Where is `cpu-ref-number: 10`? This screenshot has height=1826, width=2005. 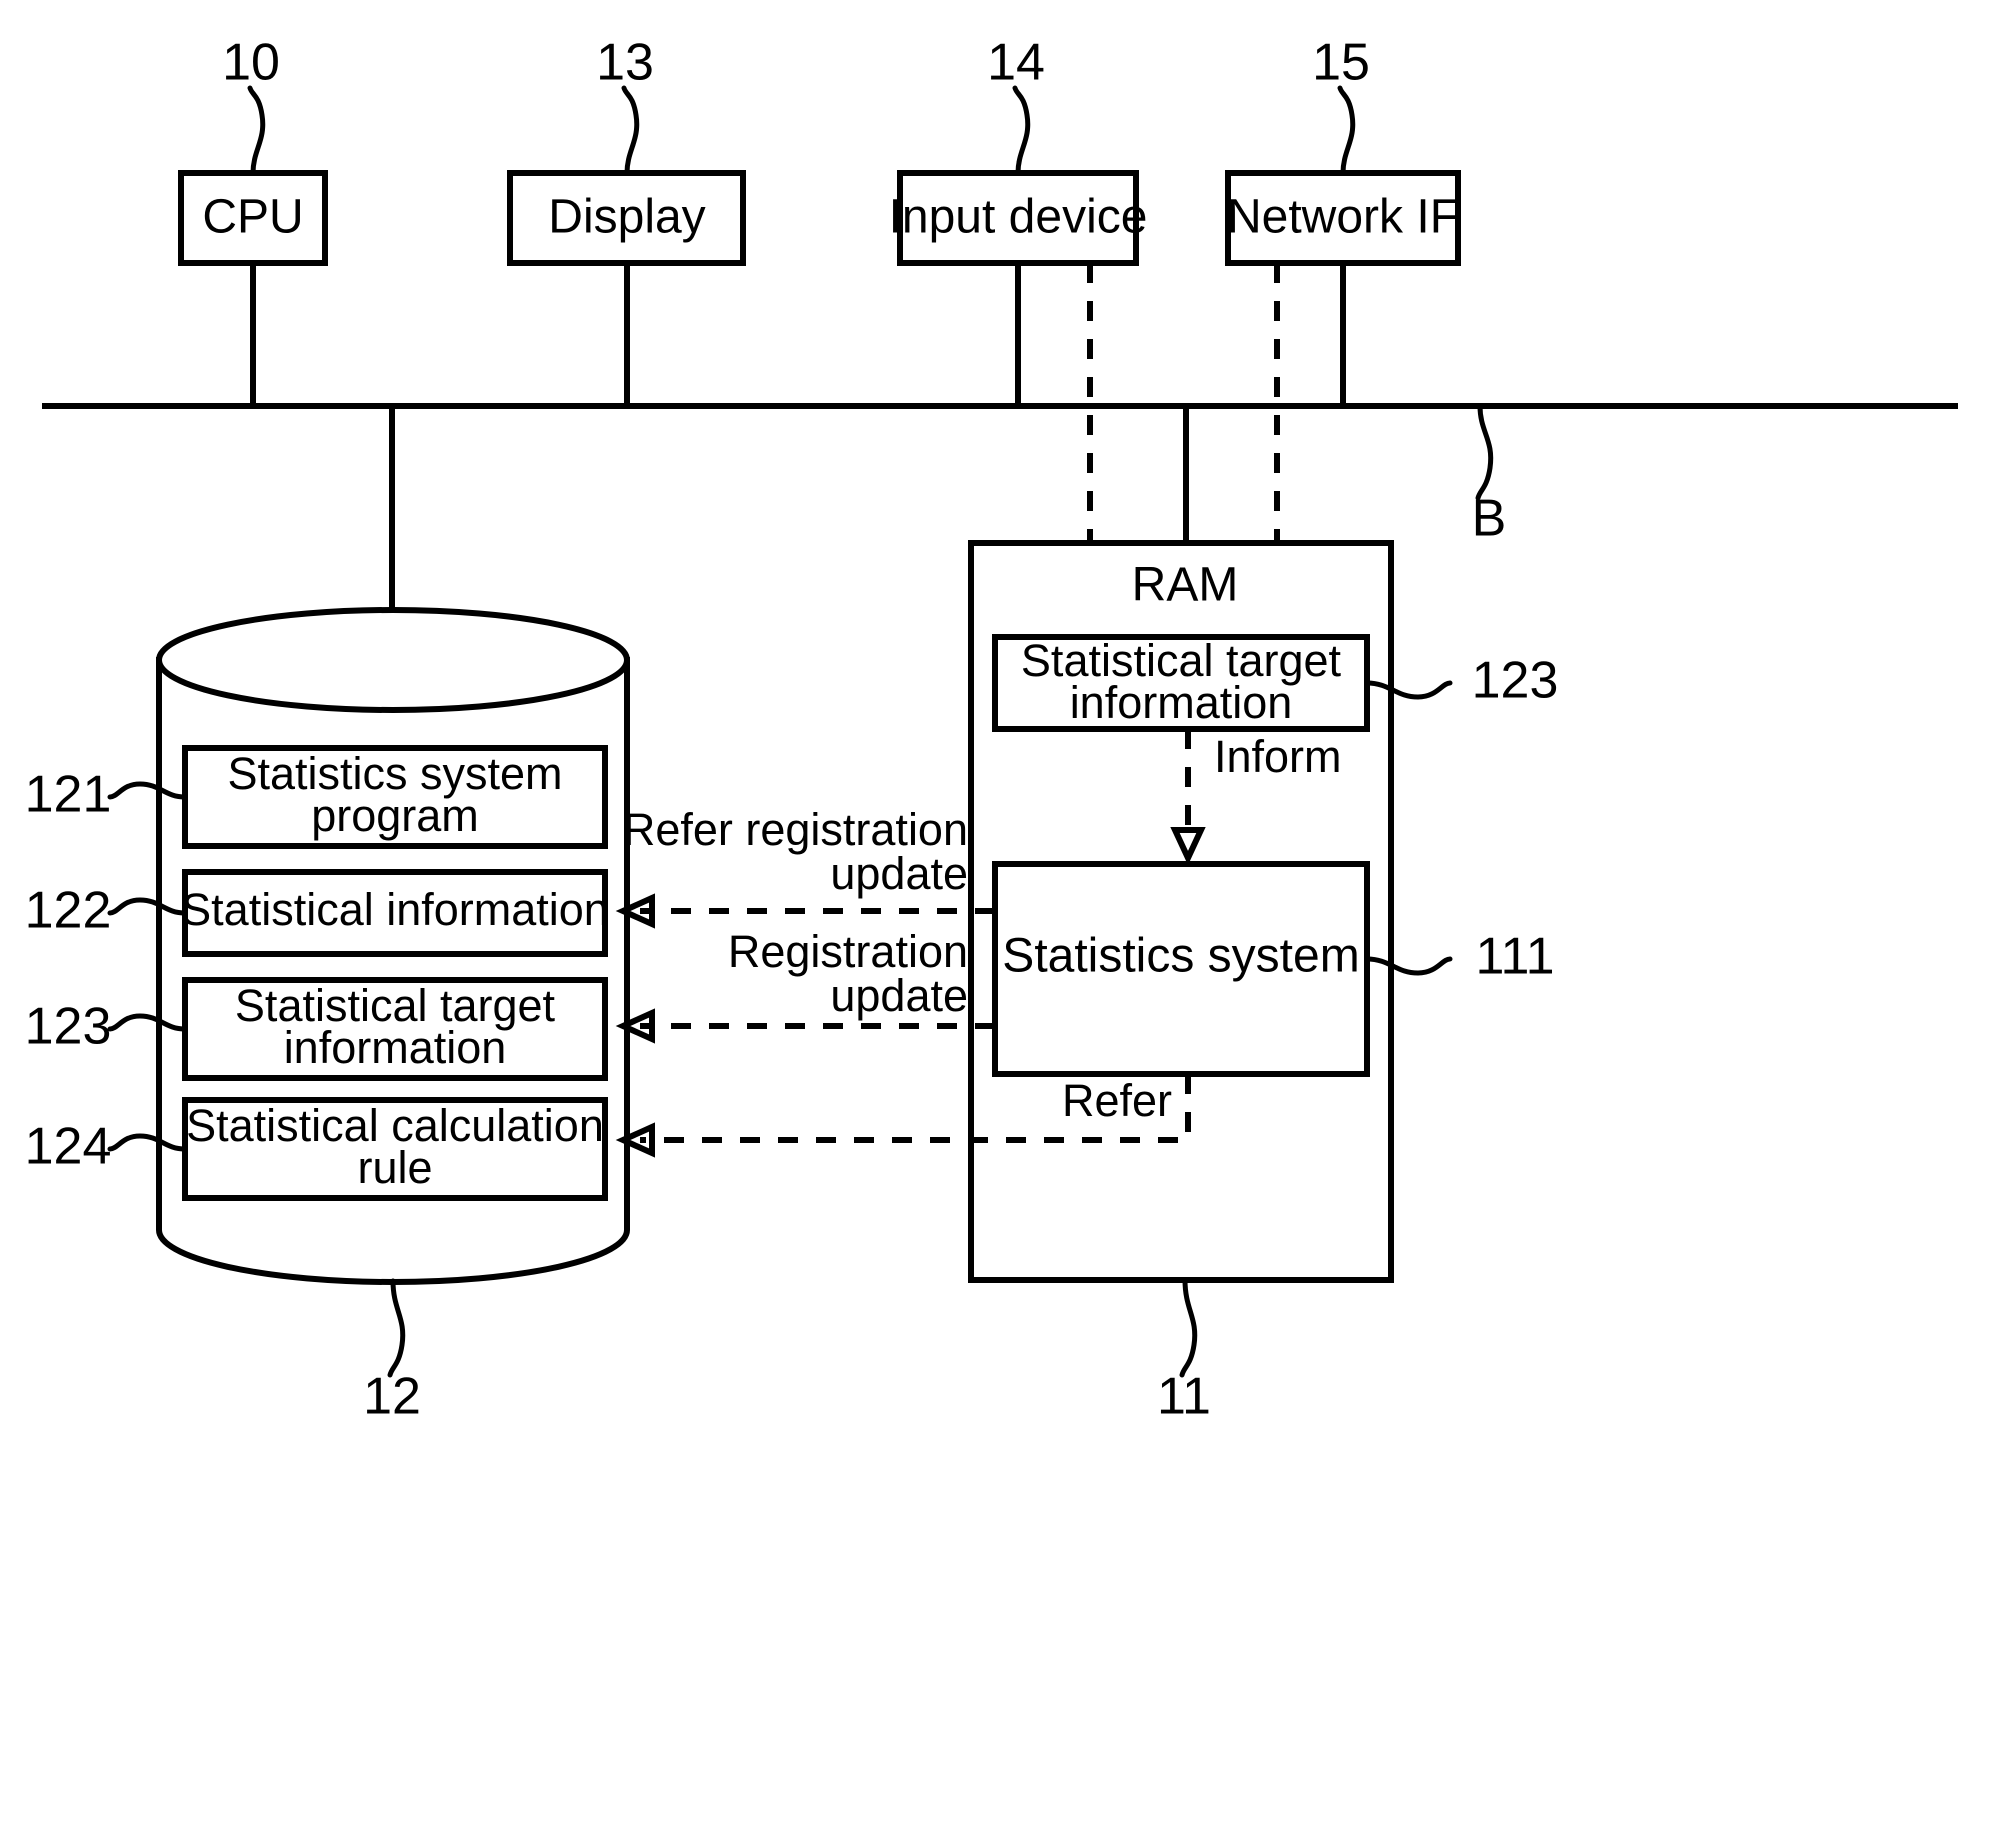 cpu-ref-number: 10 is located at coordinates (251, 63).